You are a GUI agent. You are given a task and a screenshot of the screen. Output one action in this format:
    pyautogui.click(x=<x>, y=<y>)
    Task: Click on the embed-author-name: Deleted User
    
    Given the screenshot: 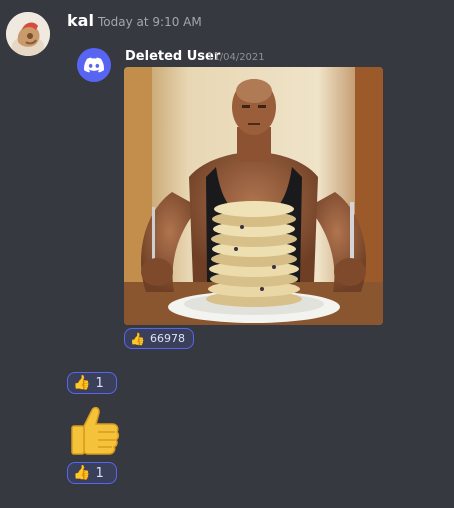 What is the action you would take?
    pyautogui.click(x=172, y=56)
    